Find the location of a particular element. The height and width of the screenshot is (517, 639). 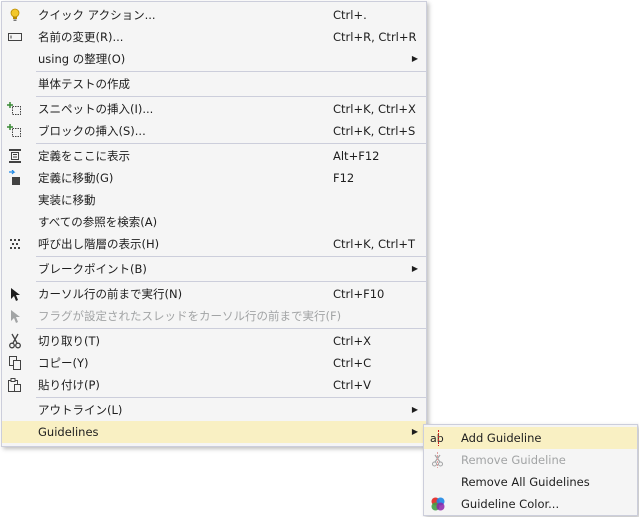

menu-item-run-flagged-threads-to-cursor: フラグが設定されたスレッドをカーソル行の前まで実行(F) is located at coordinates (214, 316).